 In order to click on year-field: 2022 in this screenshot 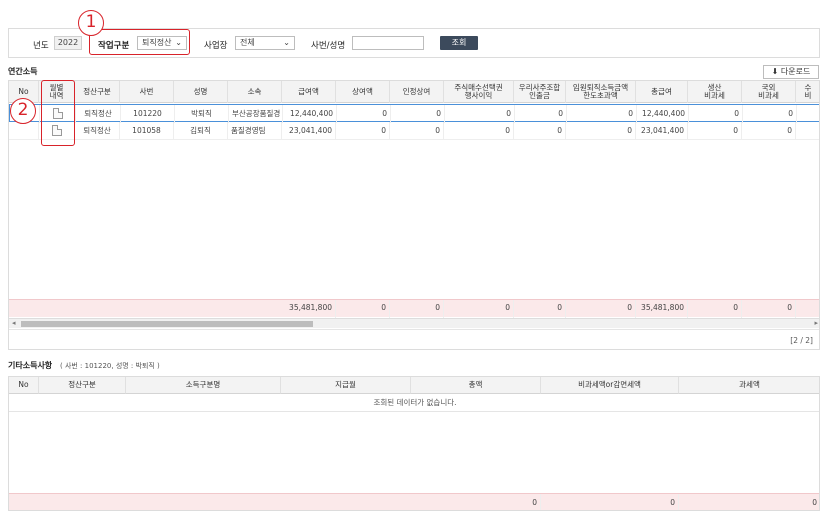, I will do `click(68, 43)`.